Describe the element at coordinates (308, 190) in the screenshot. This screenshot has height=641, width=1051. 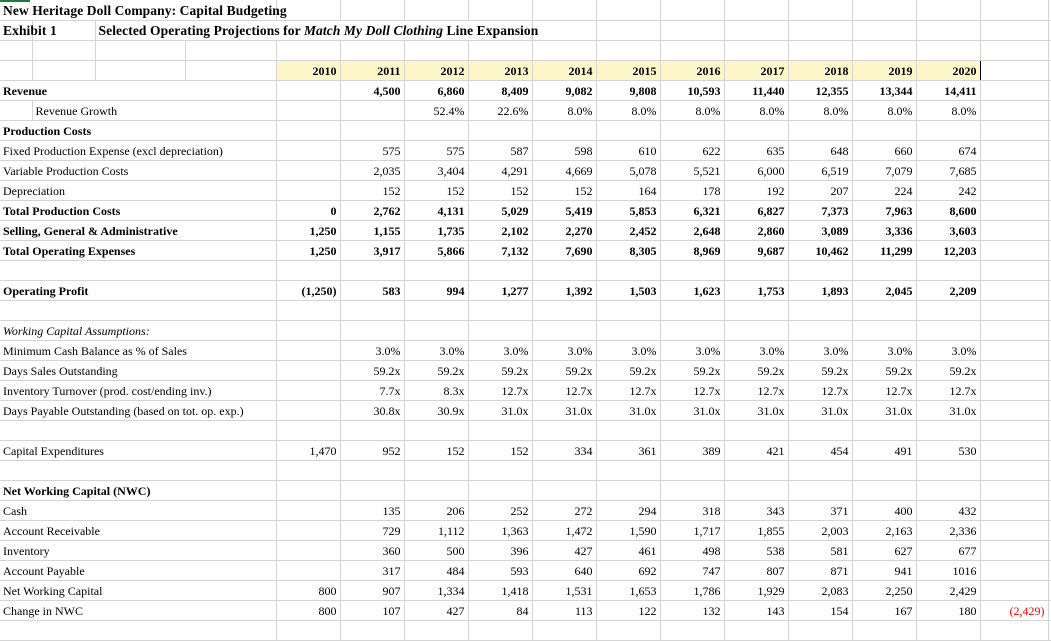
I see `cell-depreciation-2010` at that location.